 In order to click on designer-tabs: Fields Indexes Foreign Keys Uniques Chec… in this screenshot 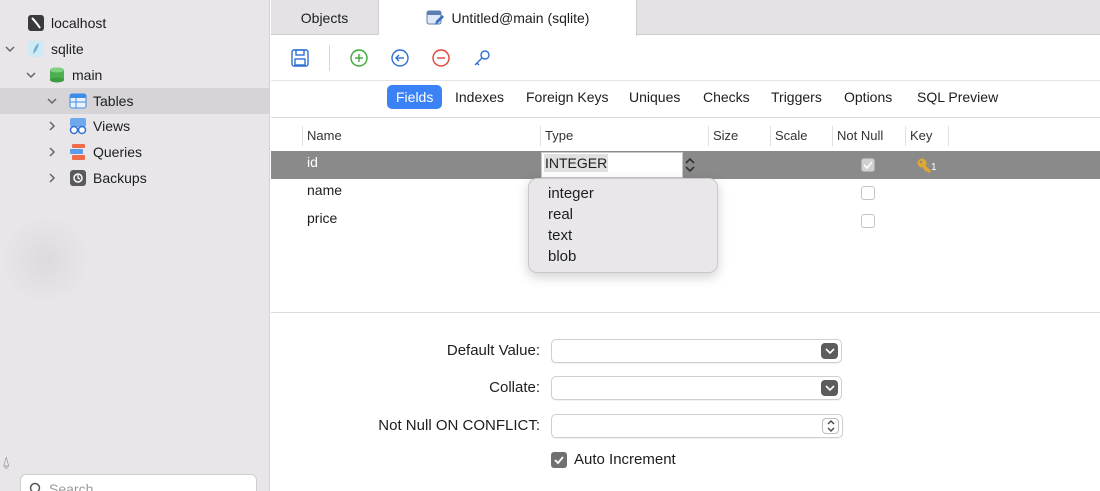, I will do `click(685, 99)`.